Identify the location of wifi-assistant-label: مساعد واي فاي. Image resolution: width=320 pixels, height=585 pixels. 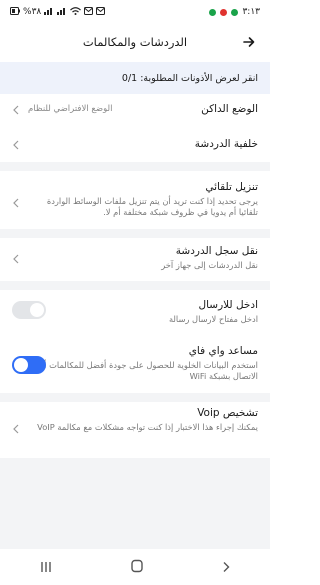
(223, 351).